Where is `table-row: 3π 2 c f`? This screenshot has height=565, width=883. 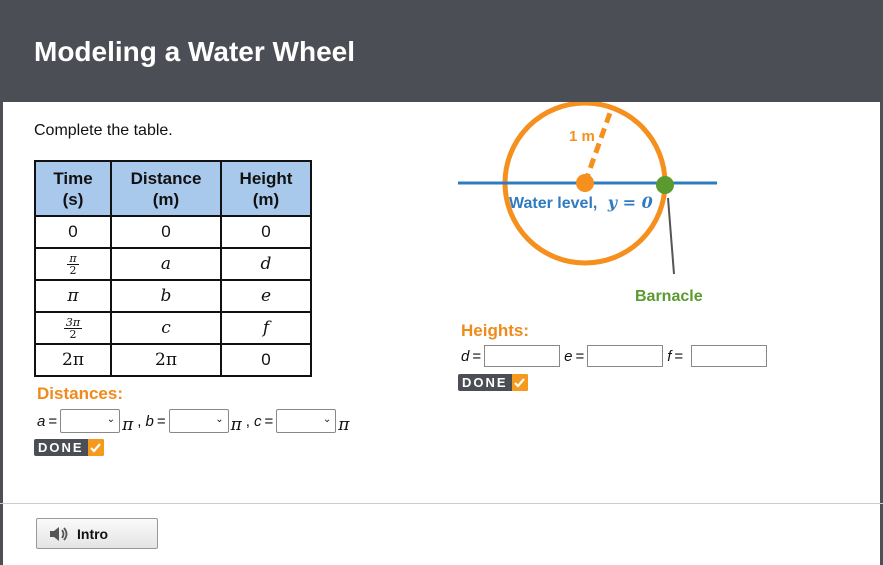 table-row: 3π 2 c f is located at coordinates (173, 328).